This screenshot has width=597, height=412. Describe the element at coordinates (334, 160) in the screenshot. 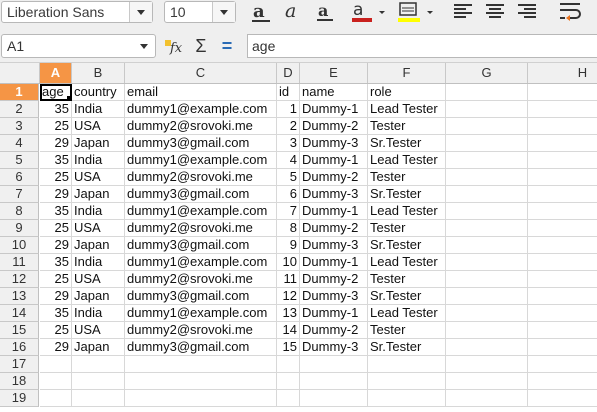

I see `cell-e5: Dummy-1` at that location.